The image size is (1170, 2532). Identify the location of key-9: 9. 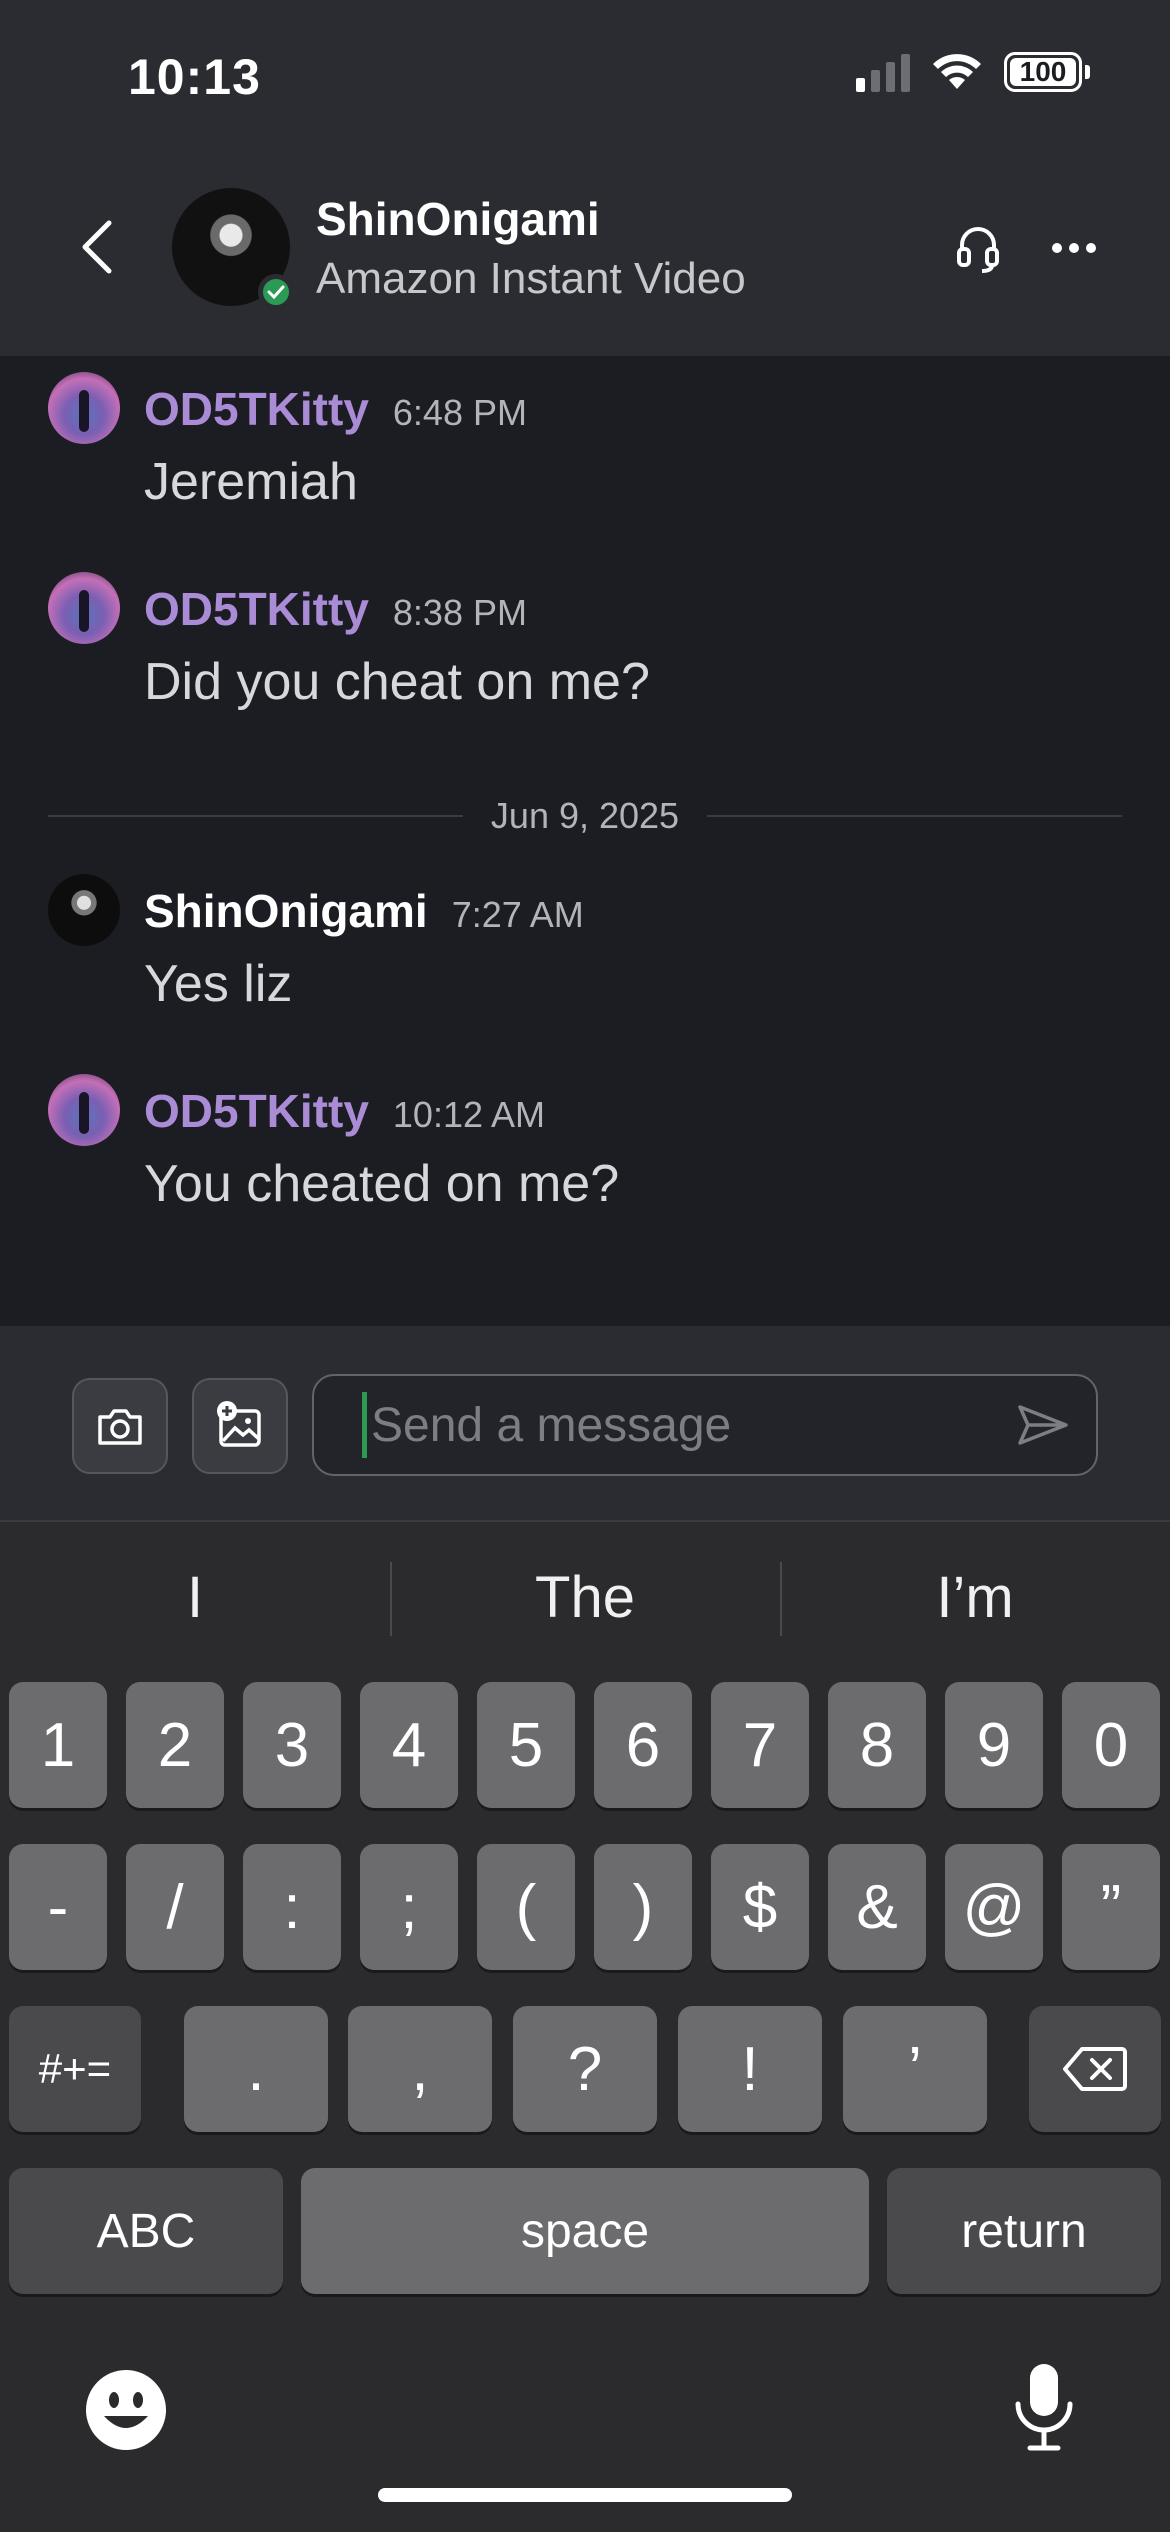
(994, 1745).